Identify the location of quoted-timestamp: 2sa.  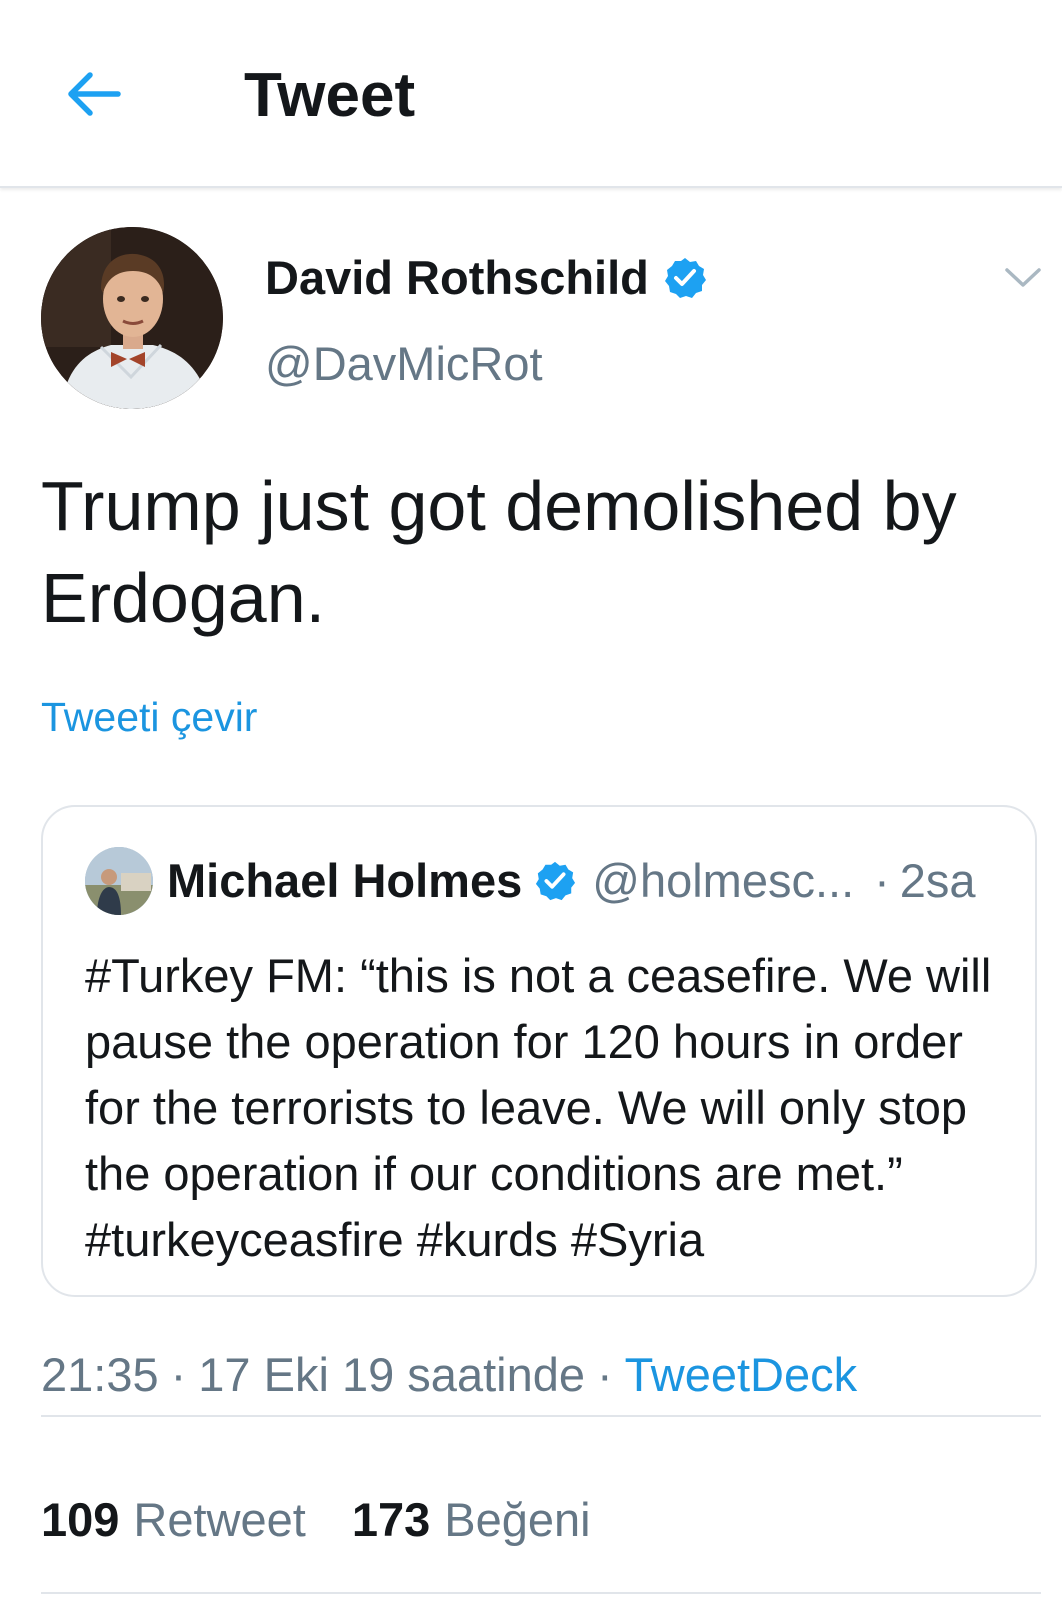
(937, 880).